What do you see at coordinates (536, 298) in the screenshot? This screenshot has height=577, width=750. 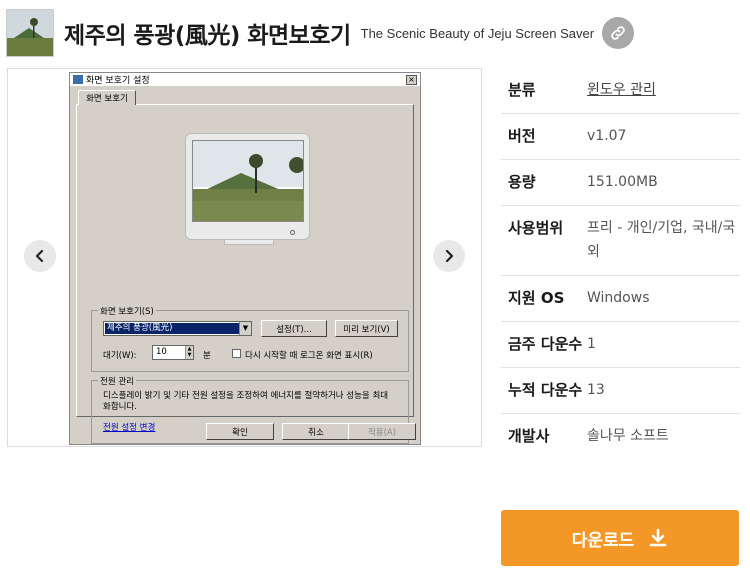 I see `info-key: 지원 OS` at bounding box center [536, 298].